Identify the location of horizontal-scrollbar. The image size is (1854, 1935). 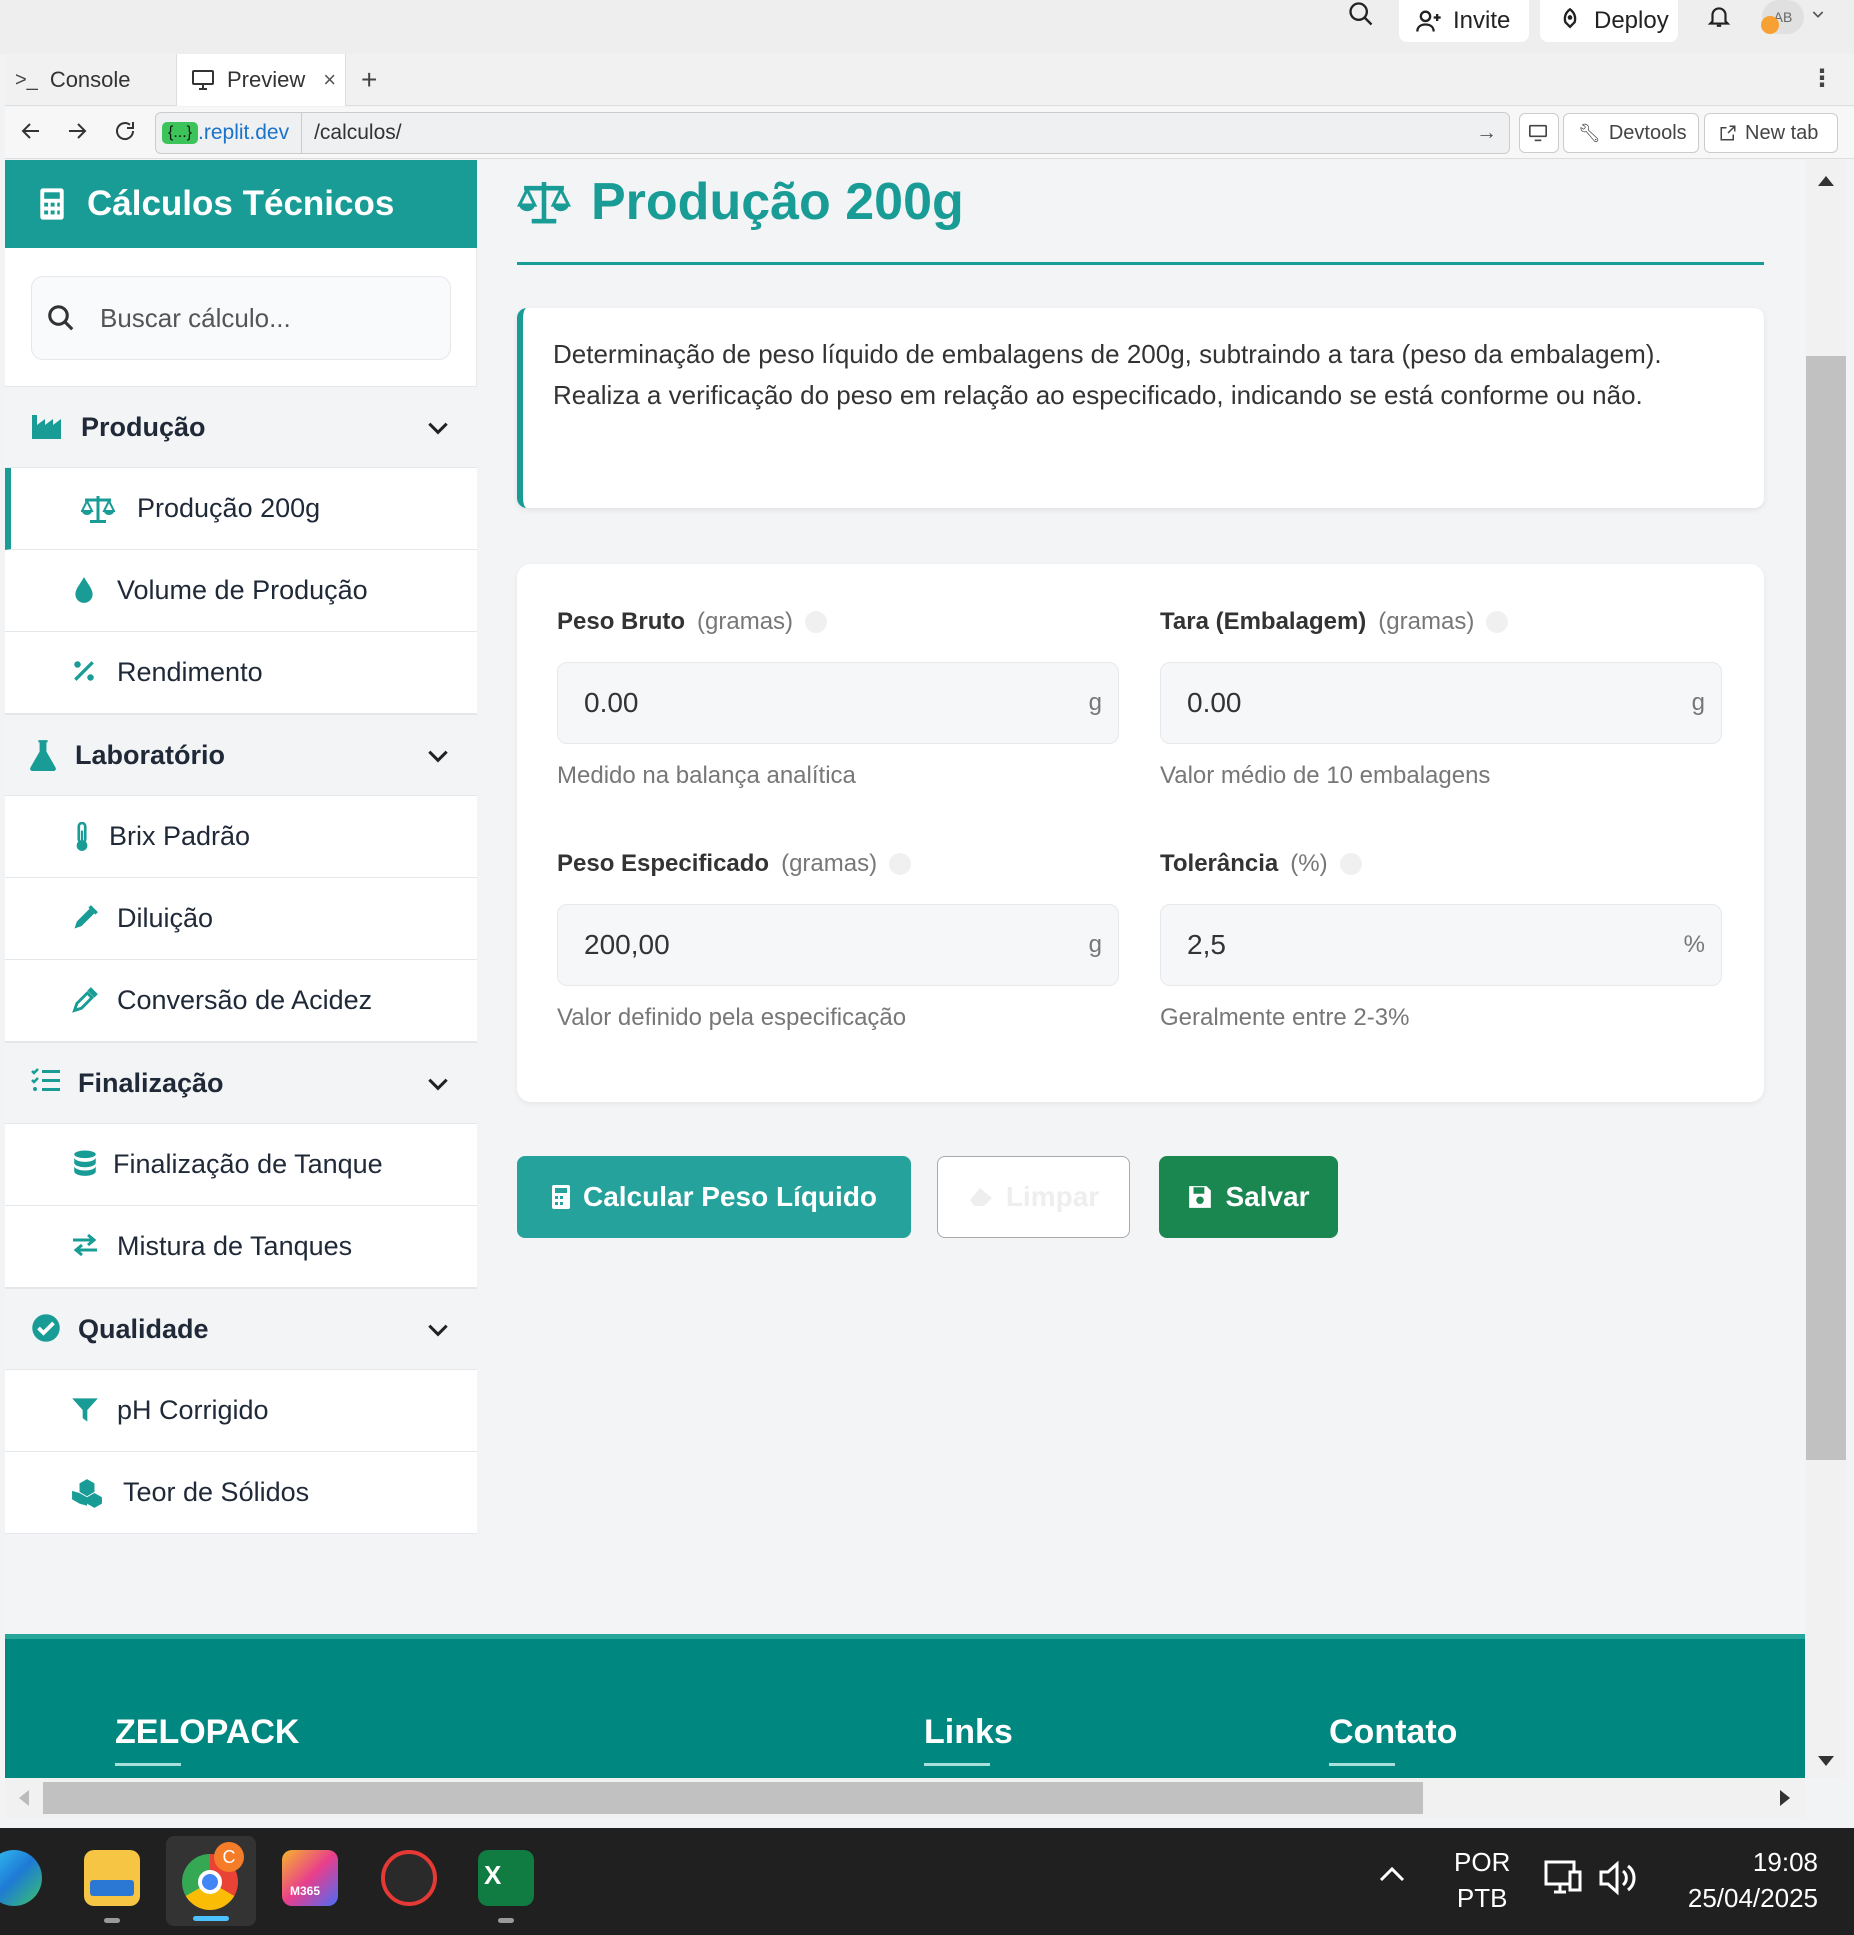
(905, 1798).